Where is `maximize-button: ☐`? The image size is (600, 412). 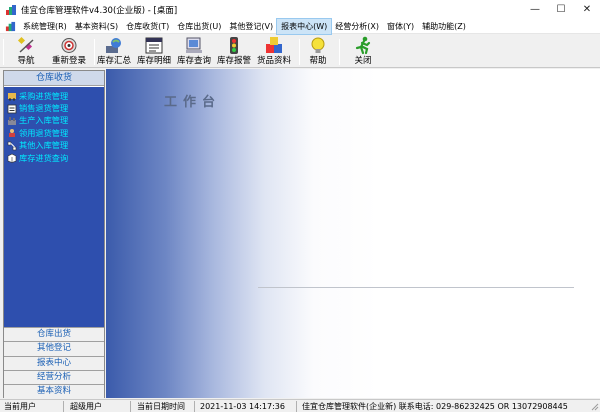
maximize-button: ☐ is located at coordinates (561, 9).